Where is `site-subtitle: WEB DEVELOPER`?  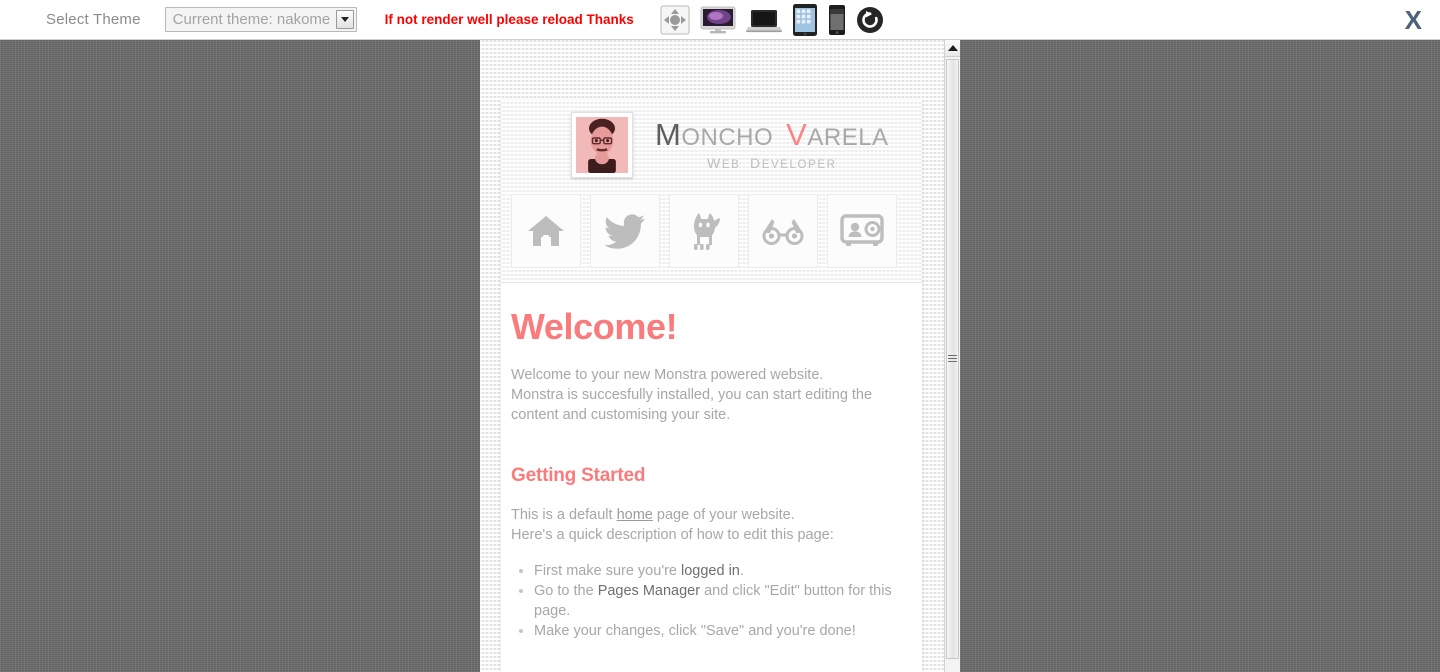
site-subtitle: WEB DEVELOPER is located at coordinates (772, 163).